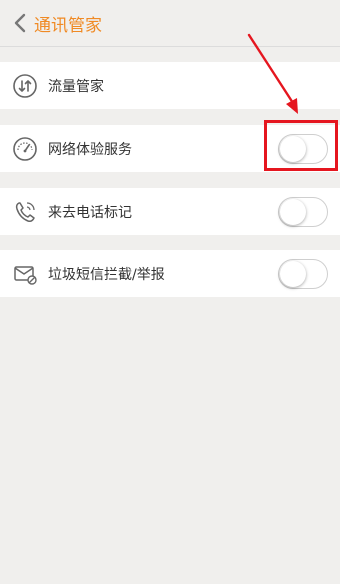  Describe the element at coordinates (272, 73) in the screenshot. I see `annotation-arrow-icon` at that location.